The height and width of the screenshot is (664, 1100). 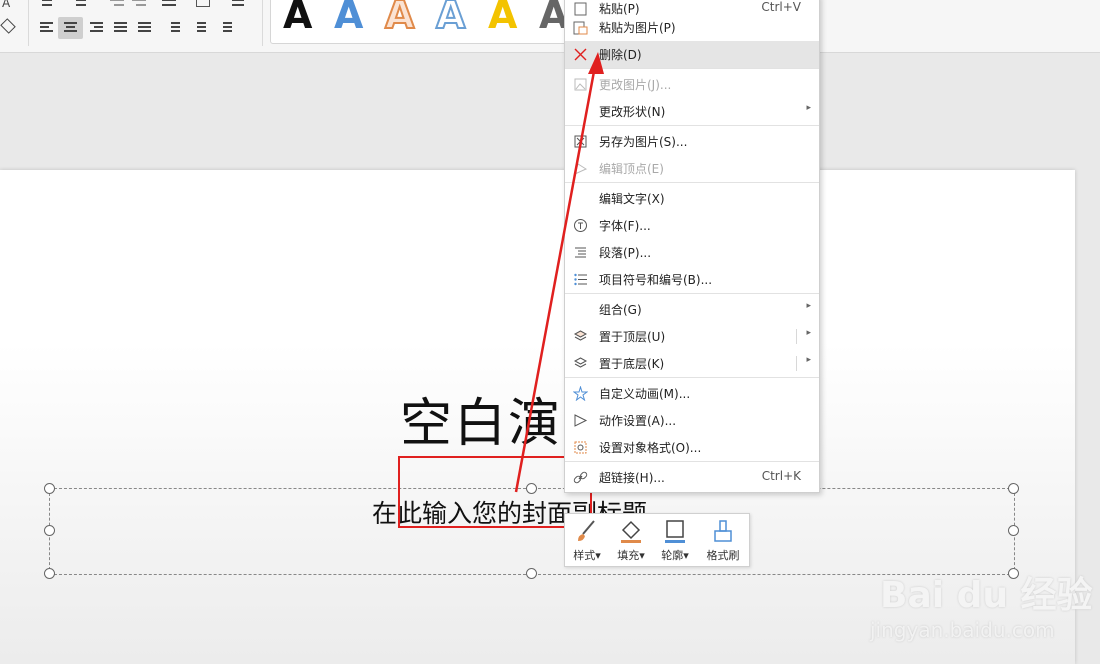 What do you see at coordinates (581, 169) in the screenshot?
I see `edit-points-icon` at bounding box center [581, 169].